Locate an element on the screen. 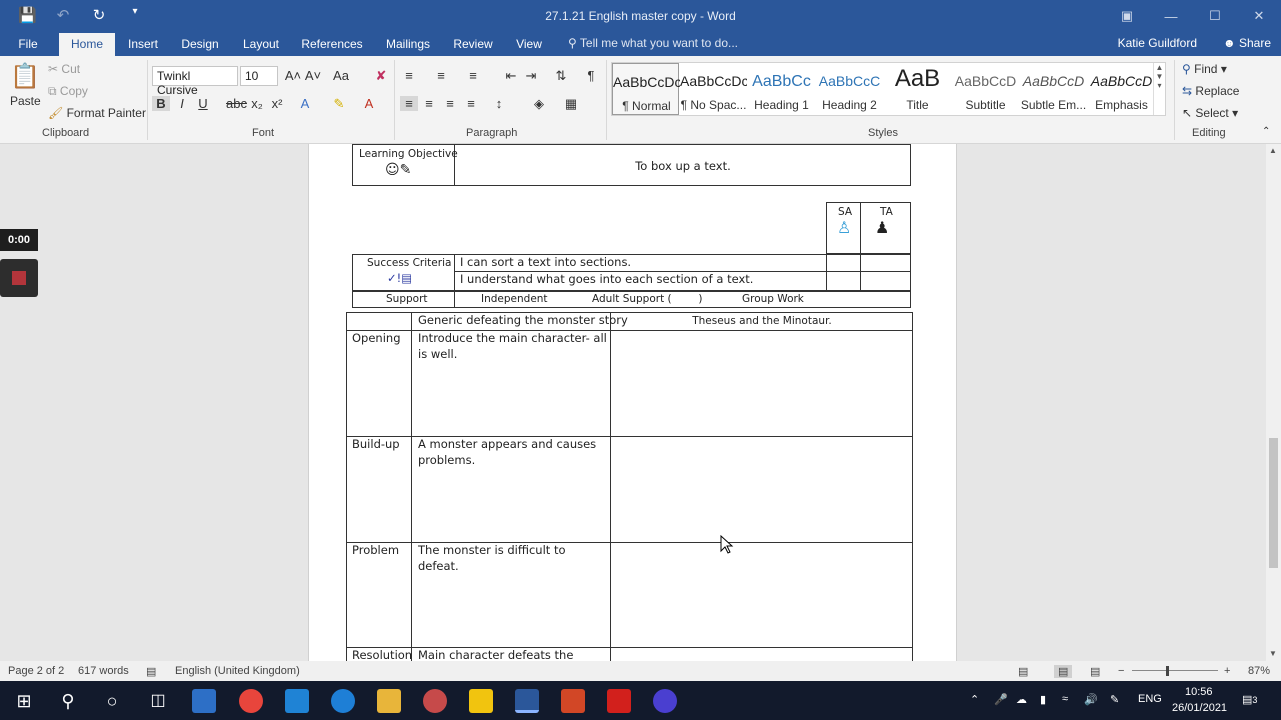 The height and width of the screenshot is (720, 1281). wifi-icon: ≈ is located at coordinates (1065, 699).